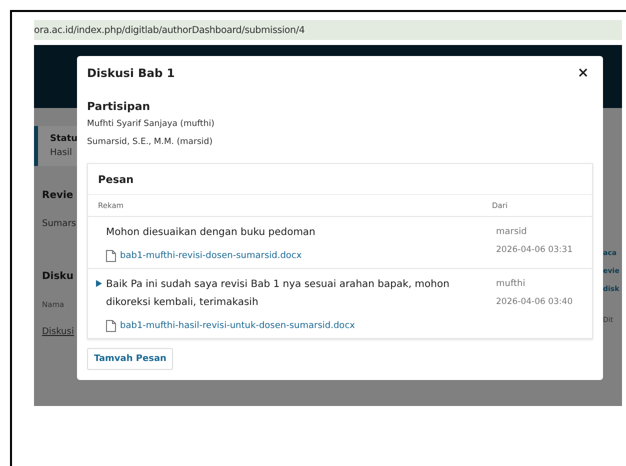  What do you see at coordinates (61, 153) in the screenshot?
I see `status-text: Hasil` at bounding box center [61, 153].